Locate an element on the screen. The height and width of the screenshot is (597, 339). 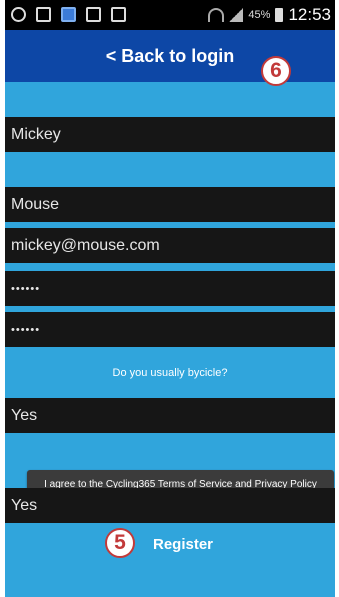
cycling-select: Yes is located at coordinates (170, 415).